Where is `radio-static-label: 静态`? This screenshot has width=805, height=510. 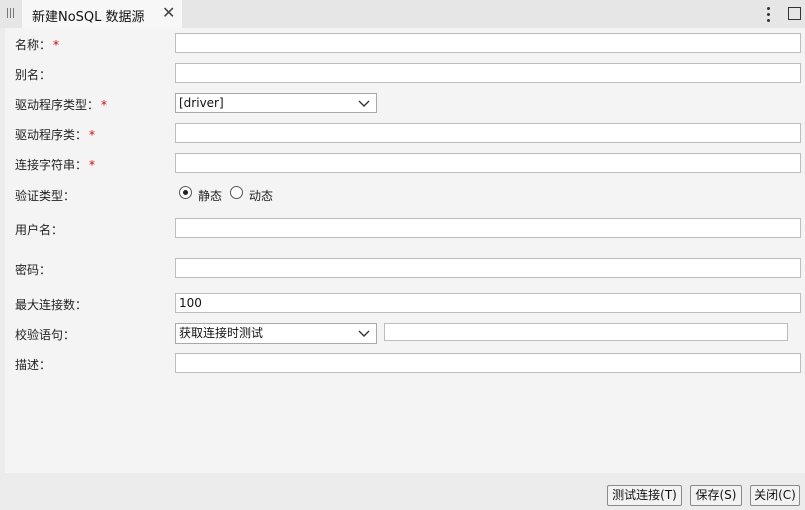 radio-static-label: 静态 is located at coordinates (210, 196).